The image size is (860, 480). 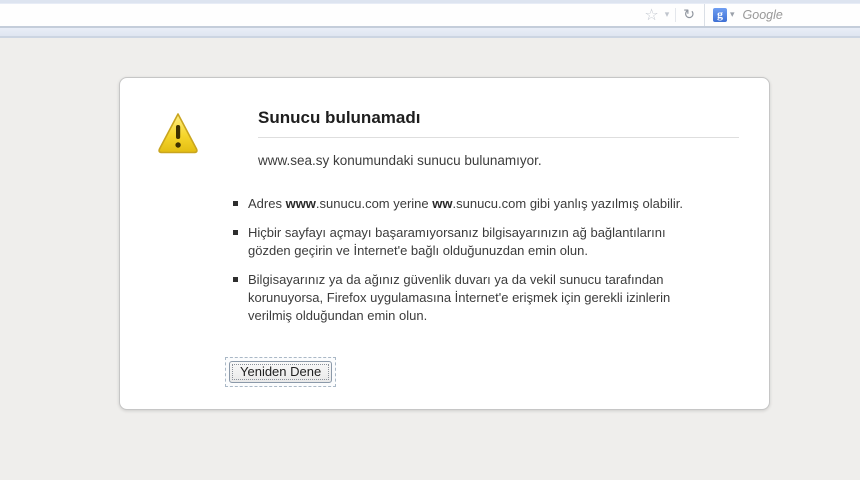 I want to click on reload-icon: ↻, so click(x=687, y=15).